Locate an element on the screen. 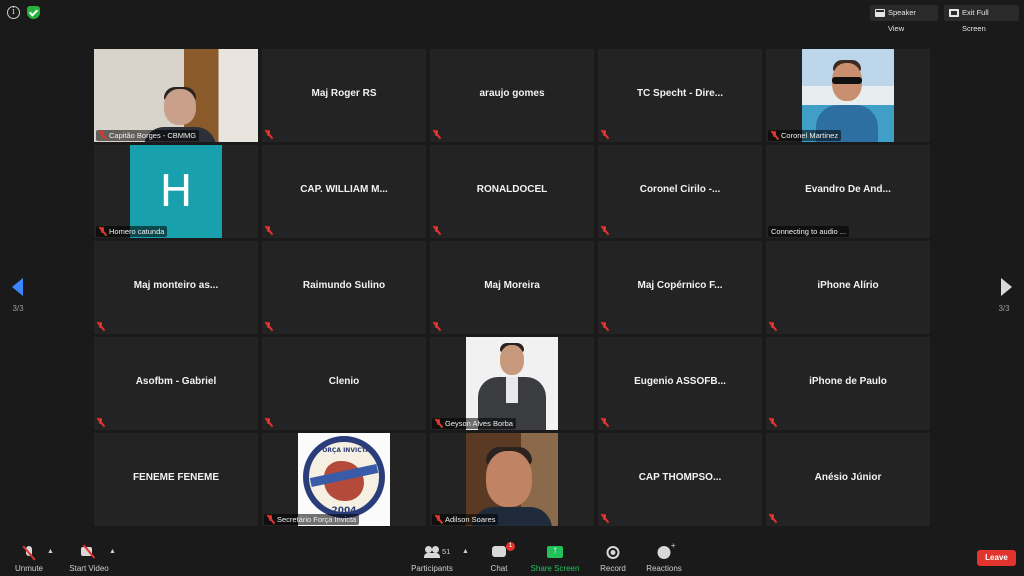 This screenshot has height=576, width=1024. participant-name: Anésio Júnior is located at coordinates (848, 477).